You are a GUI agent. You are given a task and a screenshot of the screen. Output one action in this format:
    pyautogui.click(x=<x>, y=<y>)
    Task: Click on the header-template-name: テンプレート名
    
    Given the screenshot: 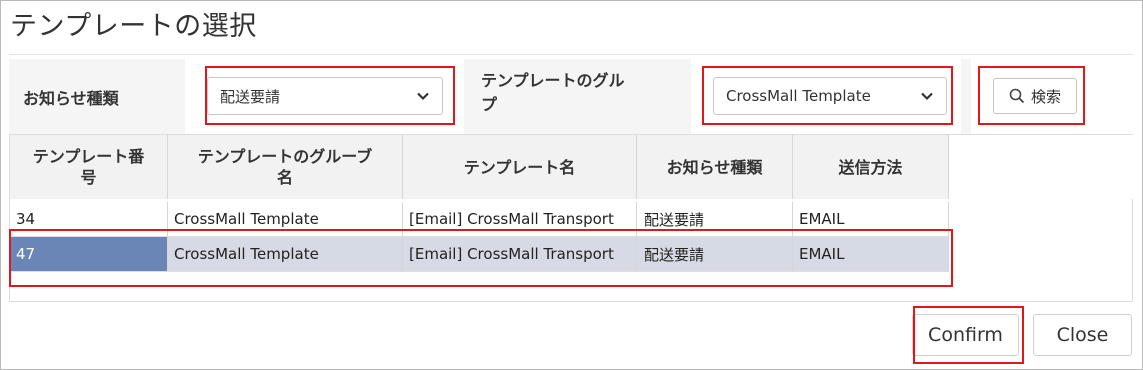 What is the action you would take?
    pyautogui.click(x=520, y=167)
    